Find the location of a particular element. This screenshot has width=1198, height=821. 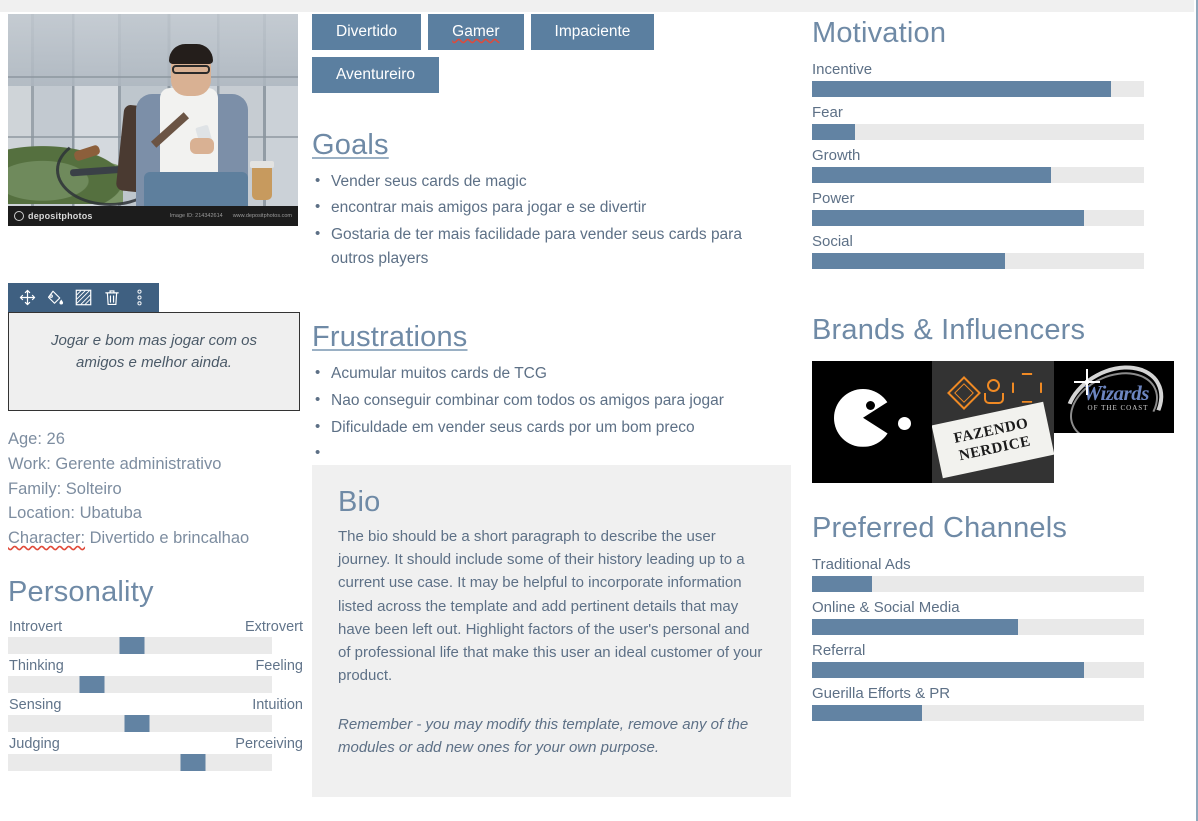

fact-age-label: Age: is located at coordinates (25, 439).